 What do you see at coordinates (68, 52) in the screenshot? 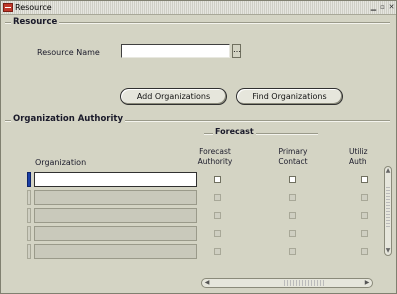
I see `resource-name-label: Resource Name` at bounding box center [68, 52].